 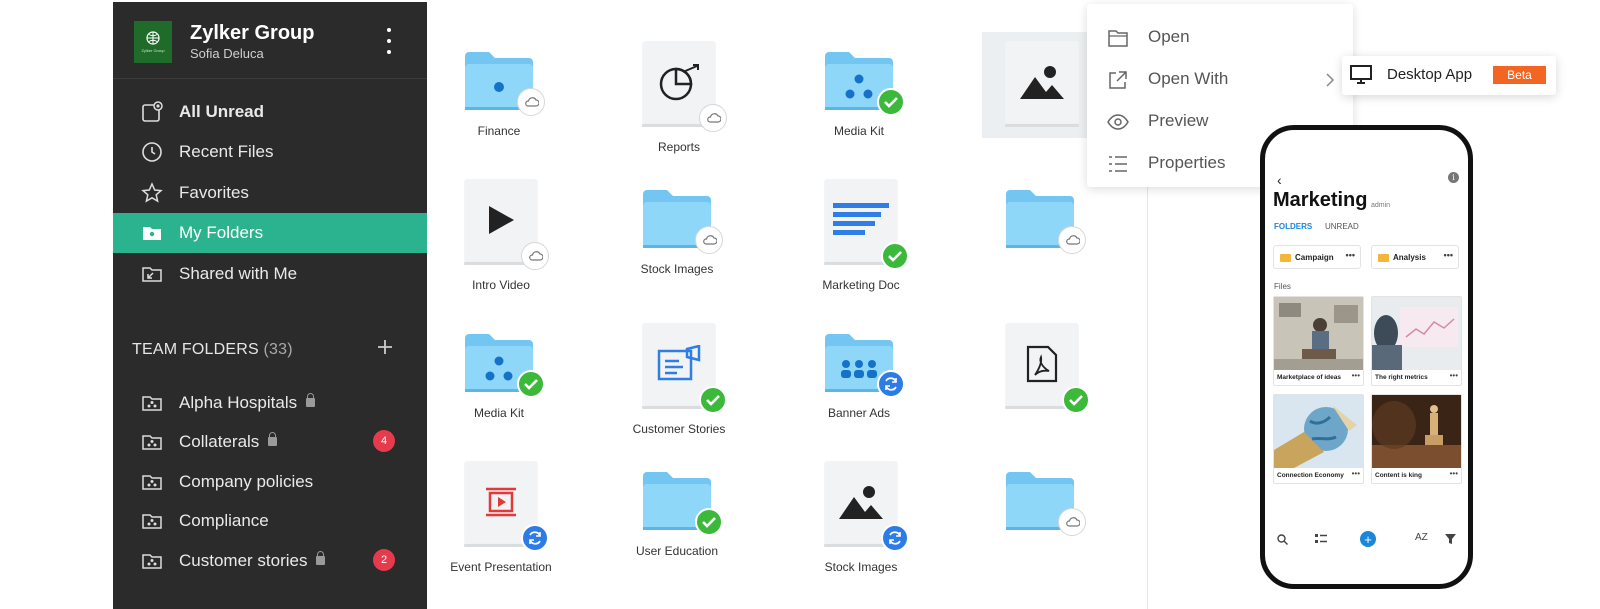 What do you see at coordinates (693, 525) in the screenshot?
I see `file-tile: User Education` at bounding box center [693, 525].